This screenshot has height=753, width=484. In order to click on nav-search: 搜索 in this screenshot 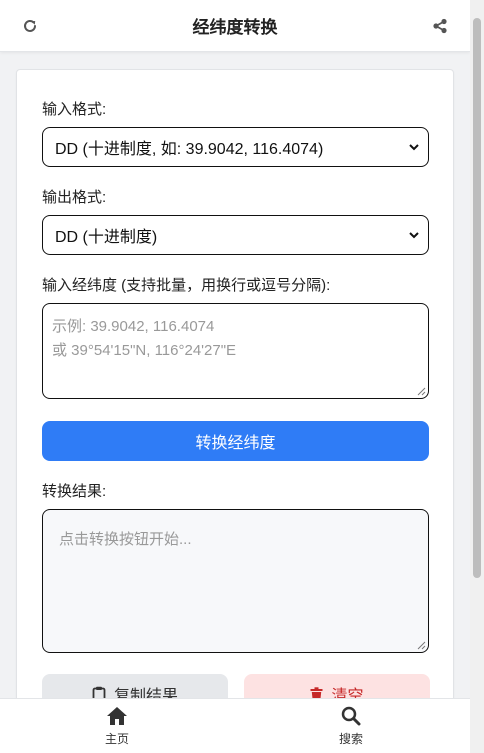, I will do `click(351, 726)`.